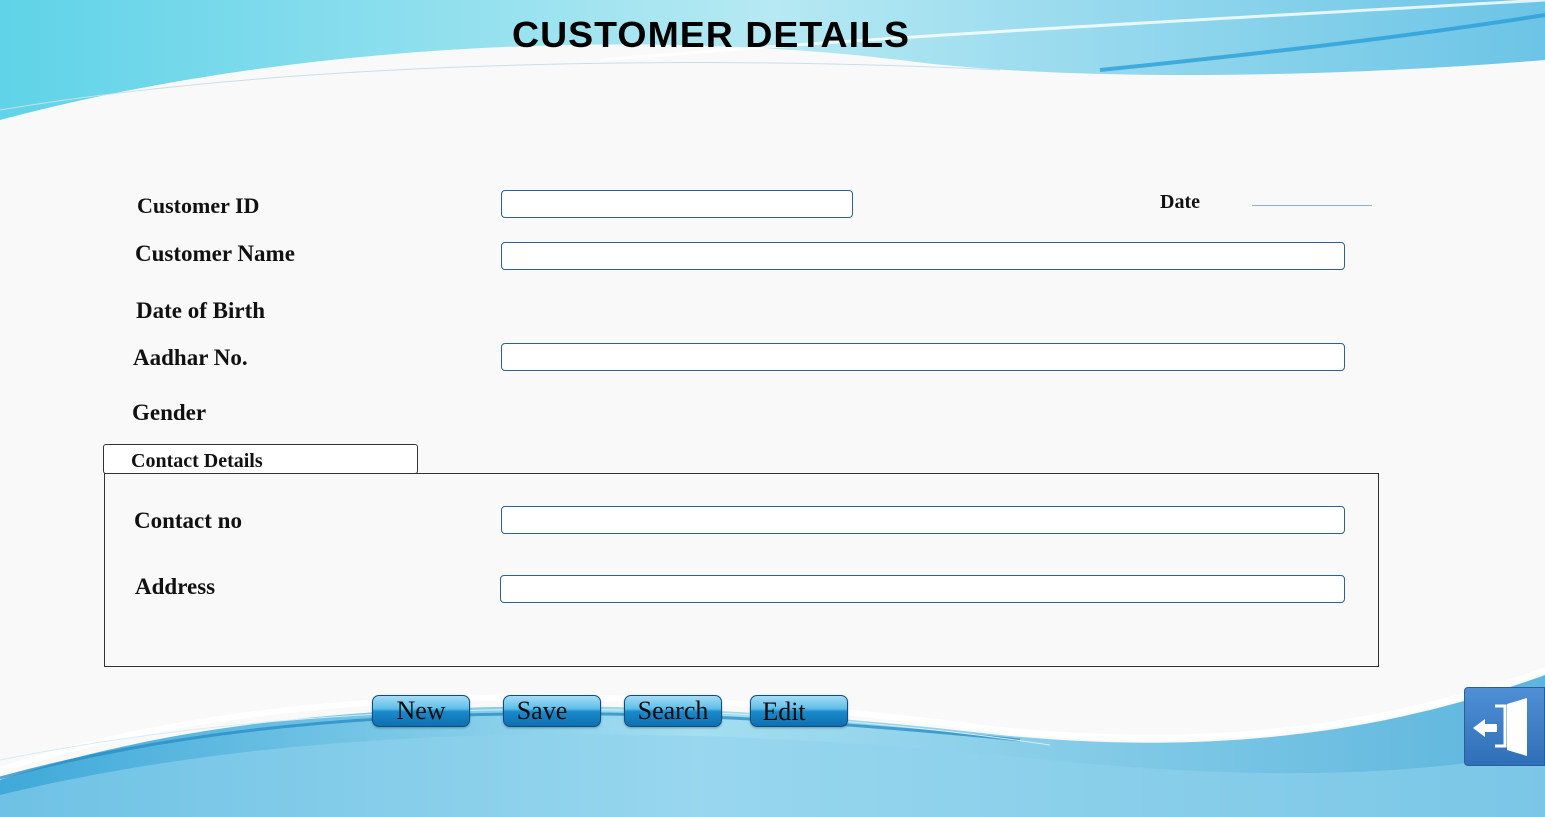  What do you see at coordinates (175, 586) in the screenshot?
I see `address-label: Address` at bounding box center [175, 586].